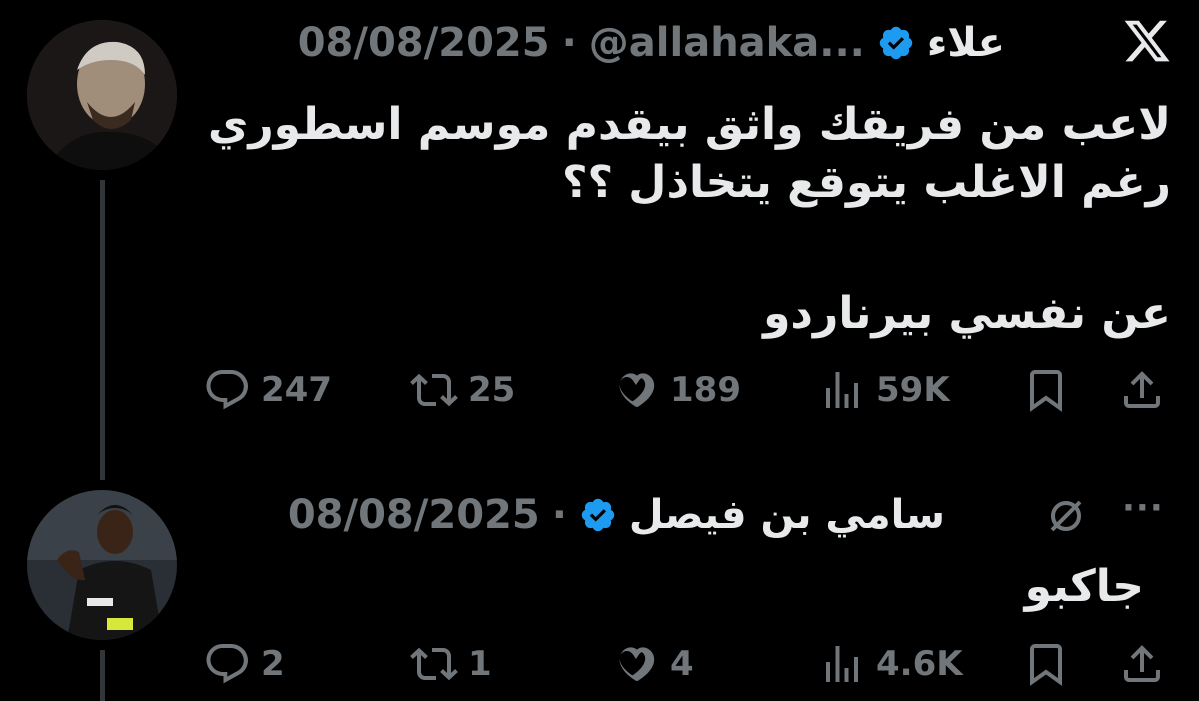 This screenshot has height=701, width=1199. I want to click on tweet-header: 08/08/2025 · @allahaka... علاء, so click(605, 43).